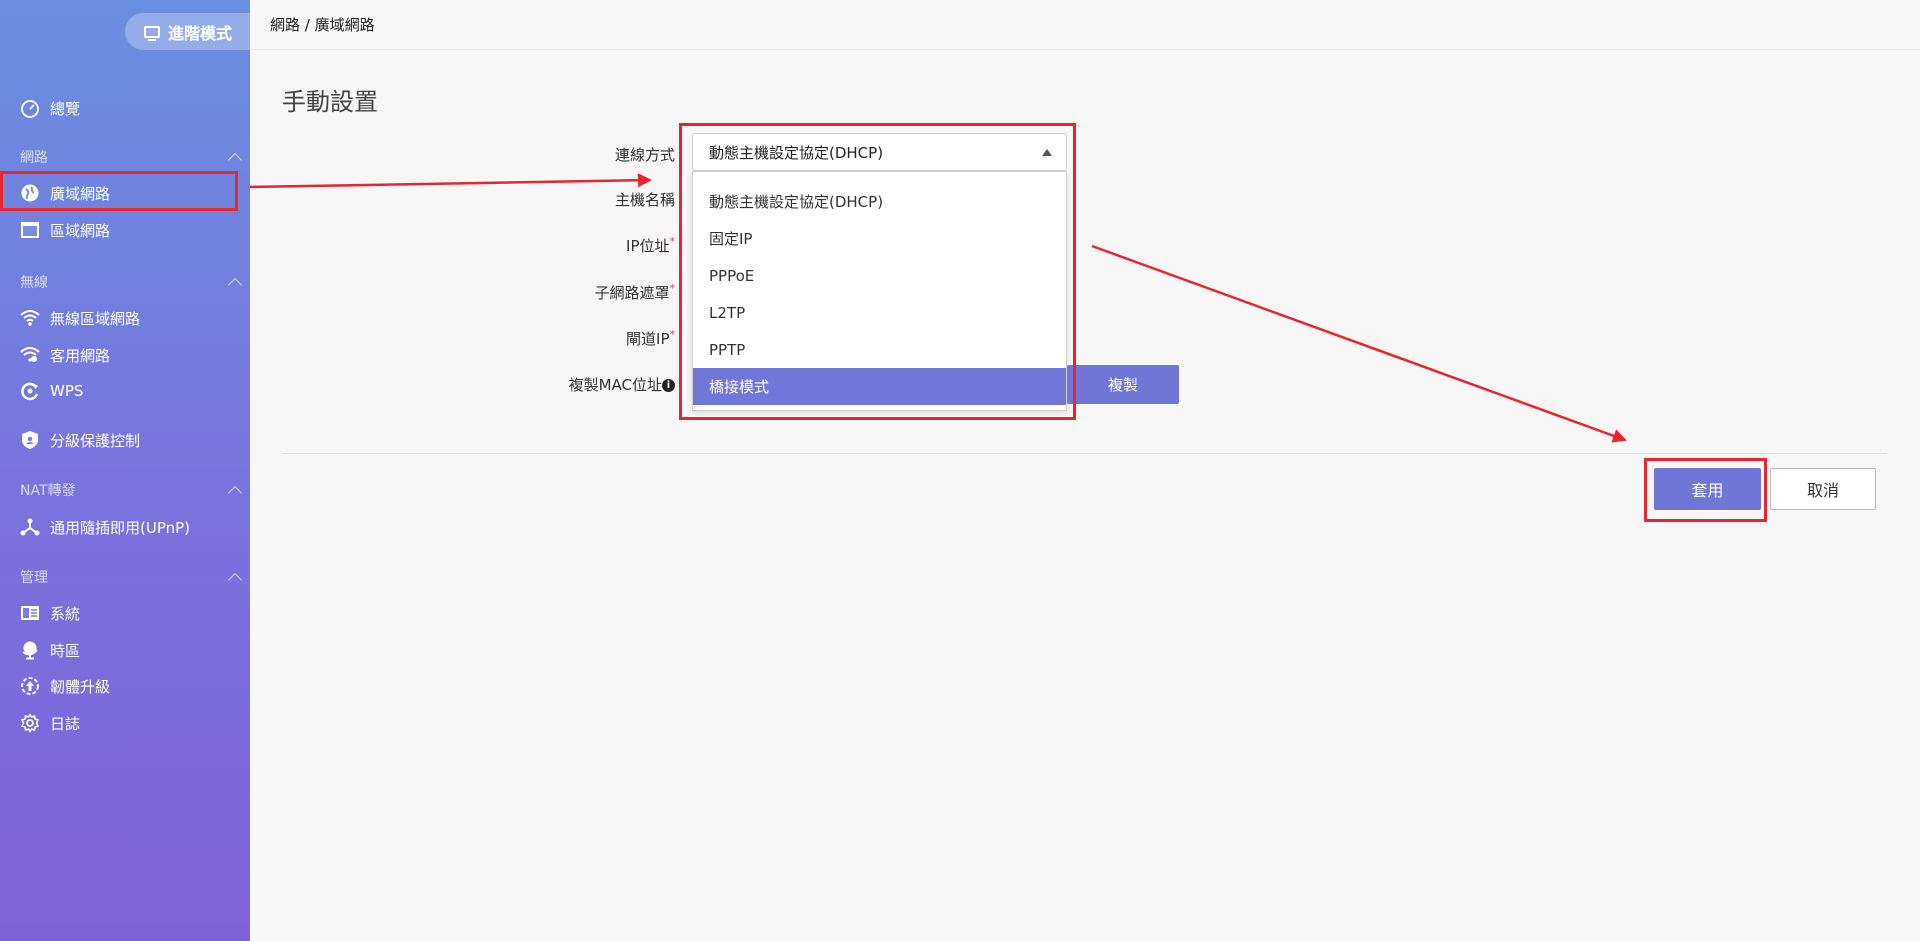  Describe the element at coordinates (727, 349) in the screenshot. I see `option-label: PPTP` at that location.